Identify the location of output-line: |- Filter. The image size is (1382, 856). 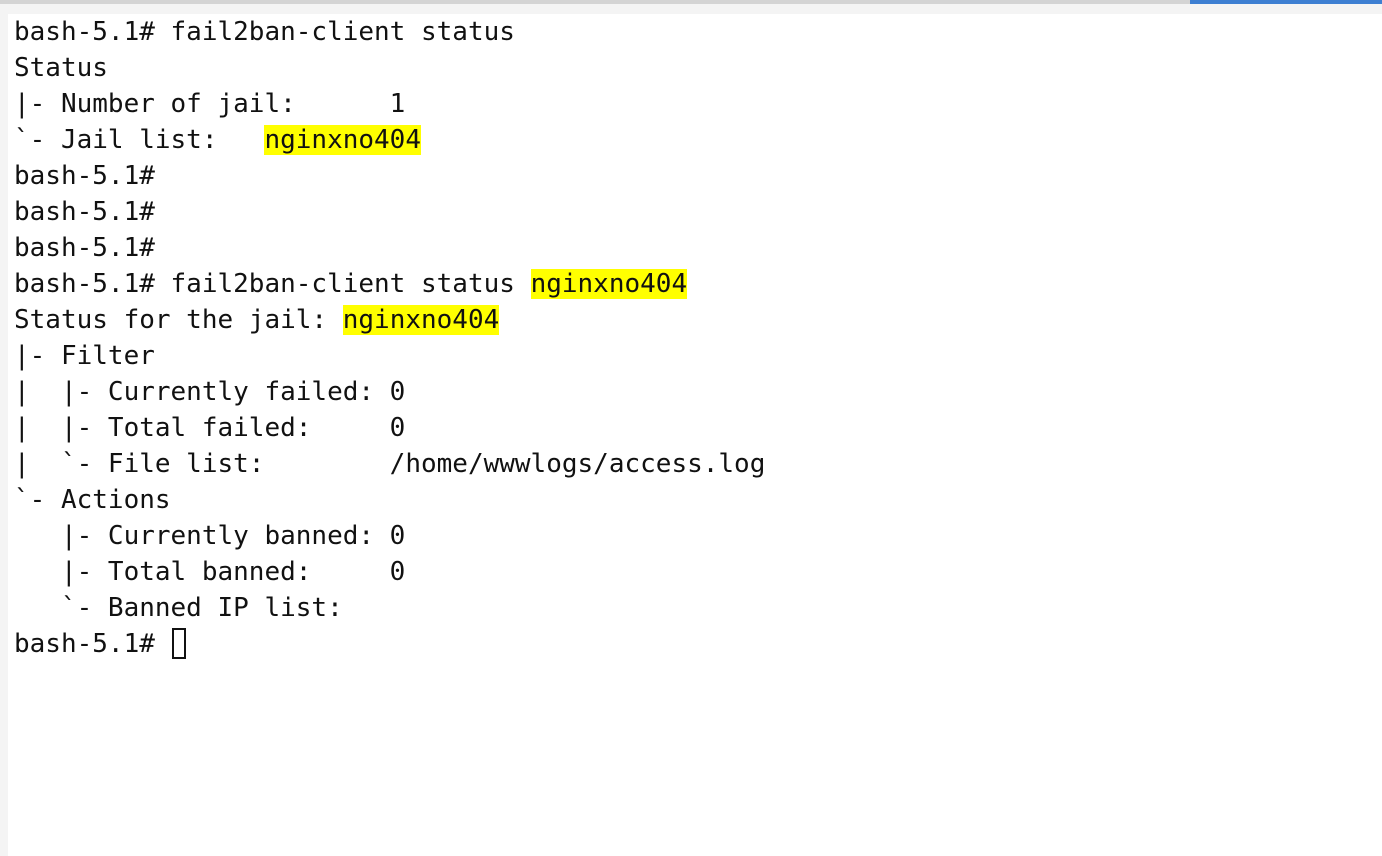
(84, 356).